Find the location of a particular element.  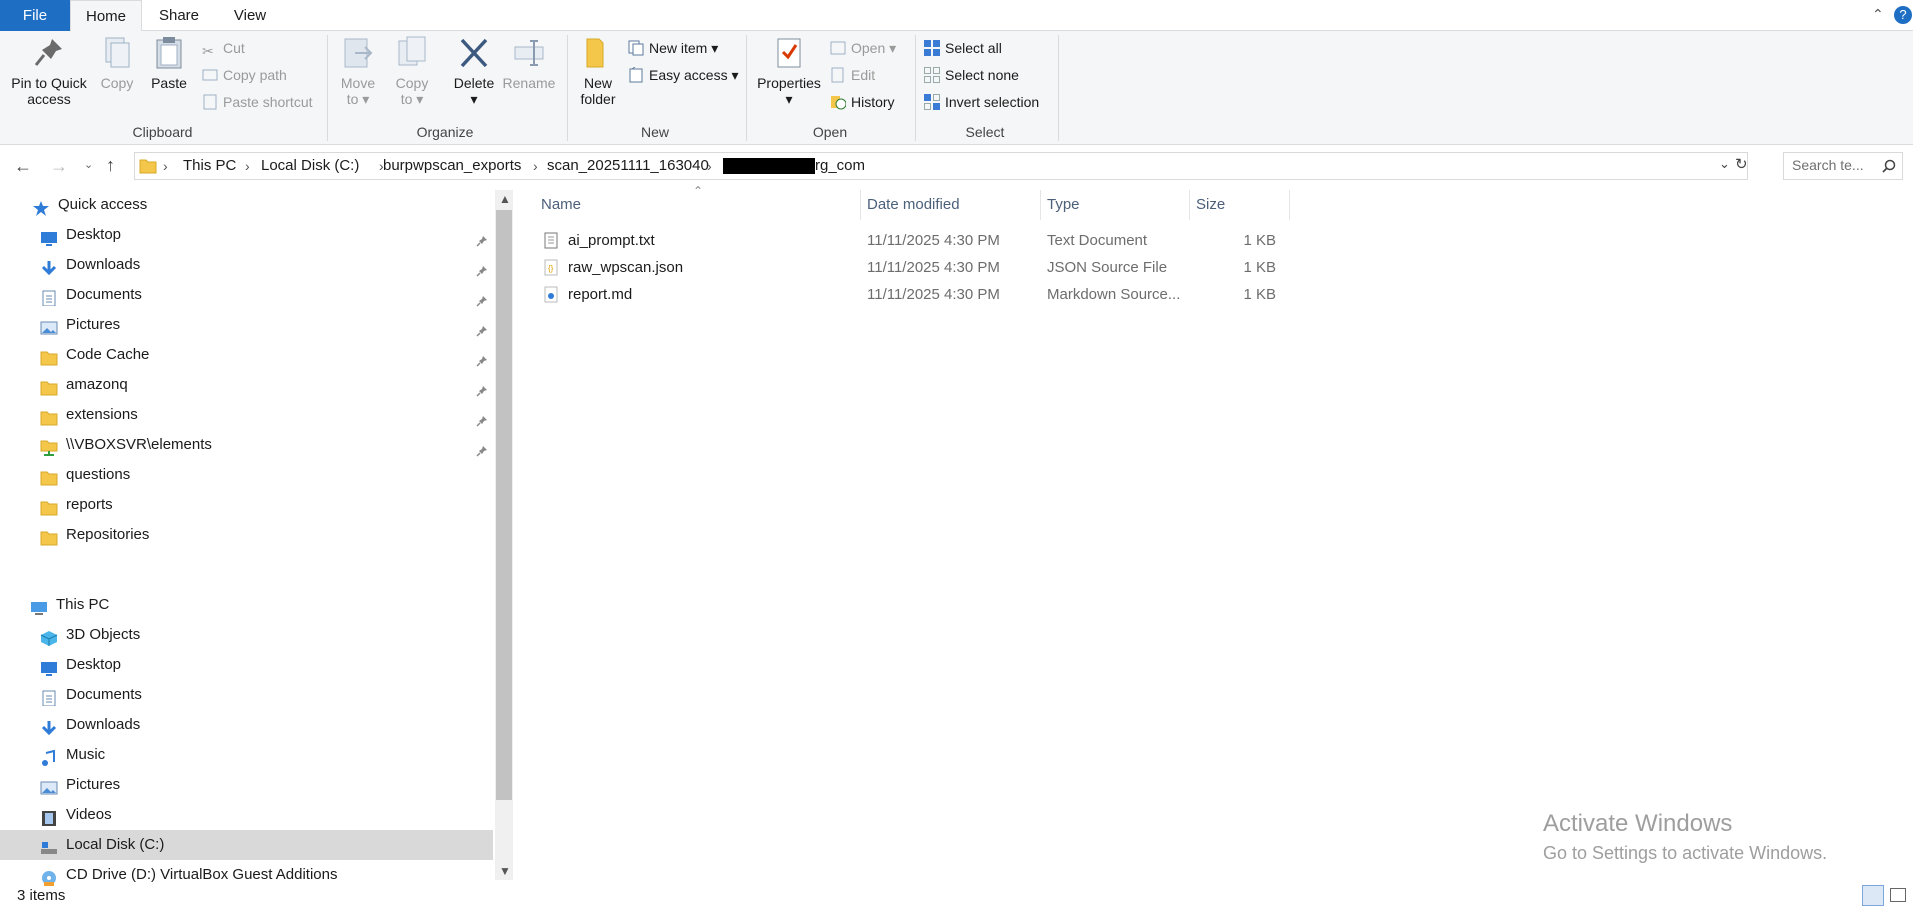

3d-objects-icon is located at coordinates (49, 636).